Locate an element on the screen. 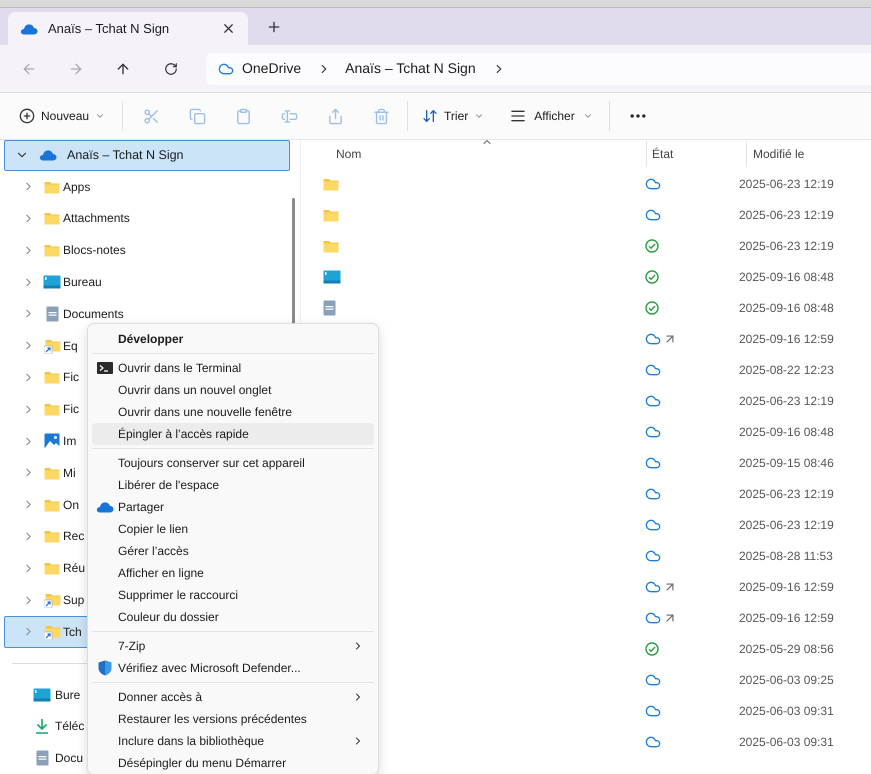  tree-label: Apps is located at coordinates (76, 187).